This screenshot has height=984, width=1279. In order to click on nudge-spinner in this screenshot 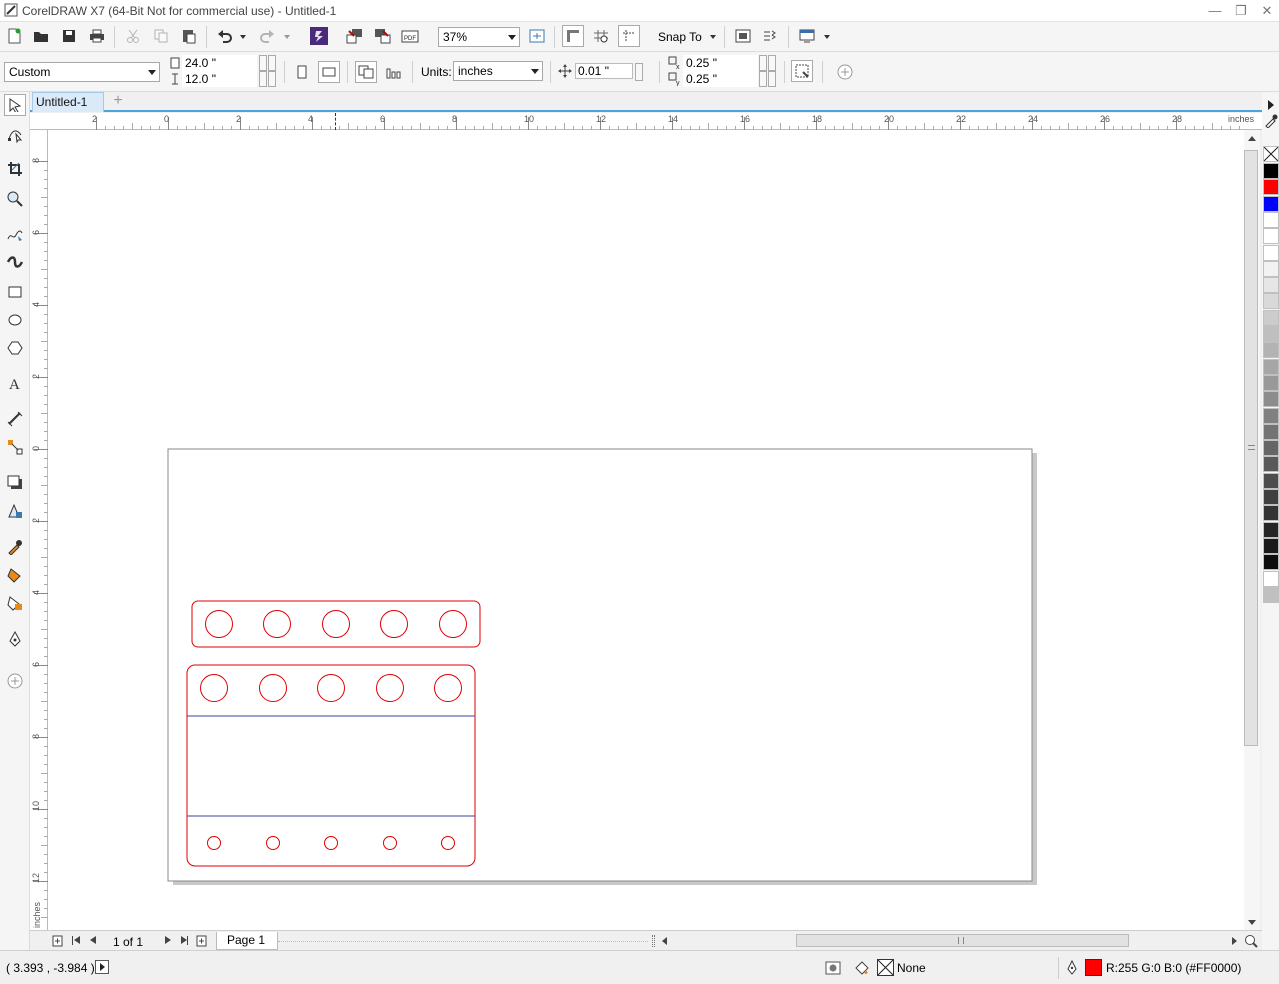, I will do `click(639, 72)`.